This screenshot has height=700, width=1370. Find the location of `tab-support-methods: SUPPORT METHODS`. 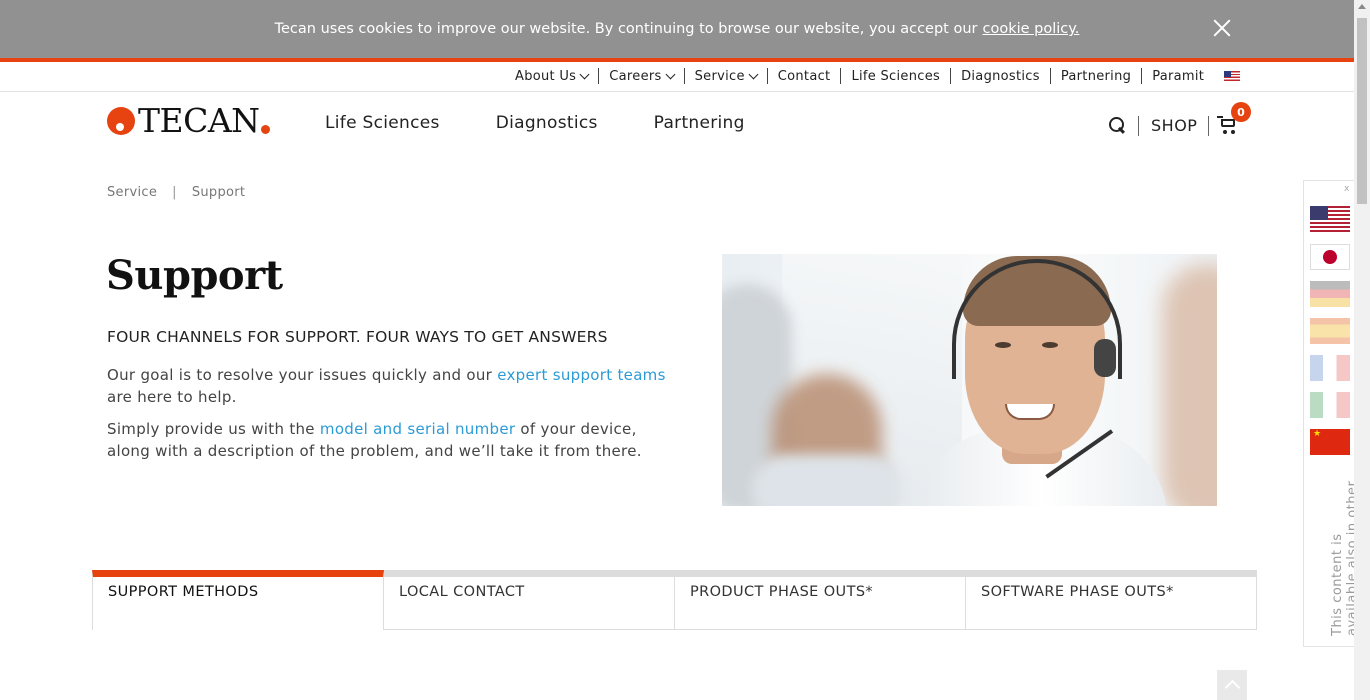

tab-support-methods: SUPPORT METHODS is located at coordinates (238, 600).